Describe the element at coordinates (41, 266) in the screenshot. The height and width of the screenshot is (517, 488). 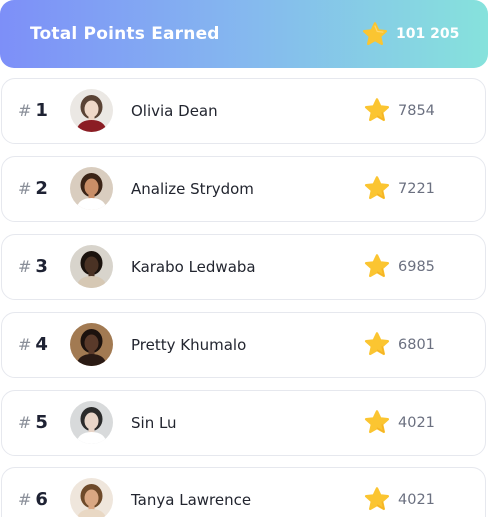
I see `rank-number: 3` at that location.